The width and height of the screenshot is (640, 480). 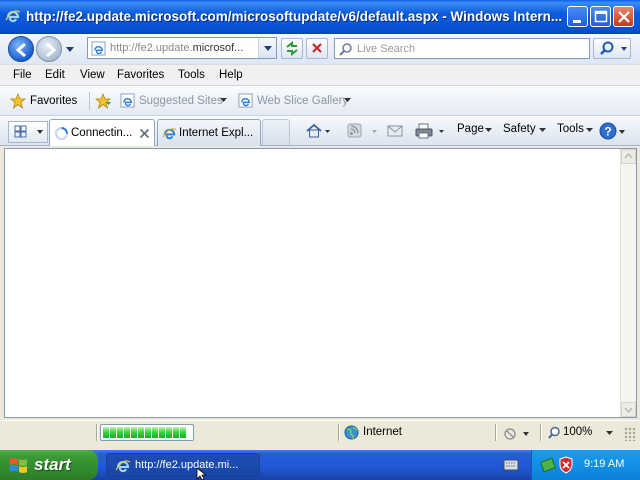 I want to click on quick-tabs-button, so click(x=28, y=132).